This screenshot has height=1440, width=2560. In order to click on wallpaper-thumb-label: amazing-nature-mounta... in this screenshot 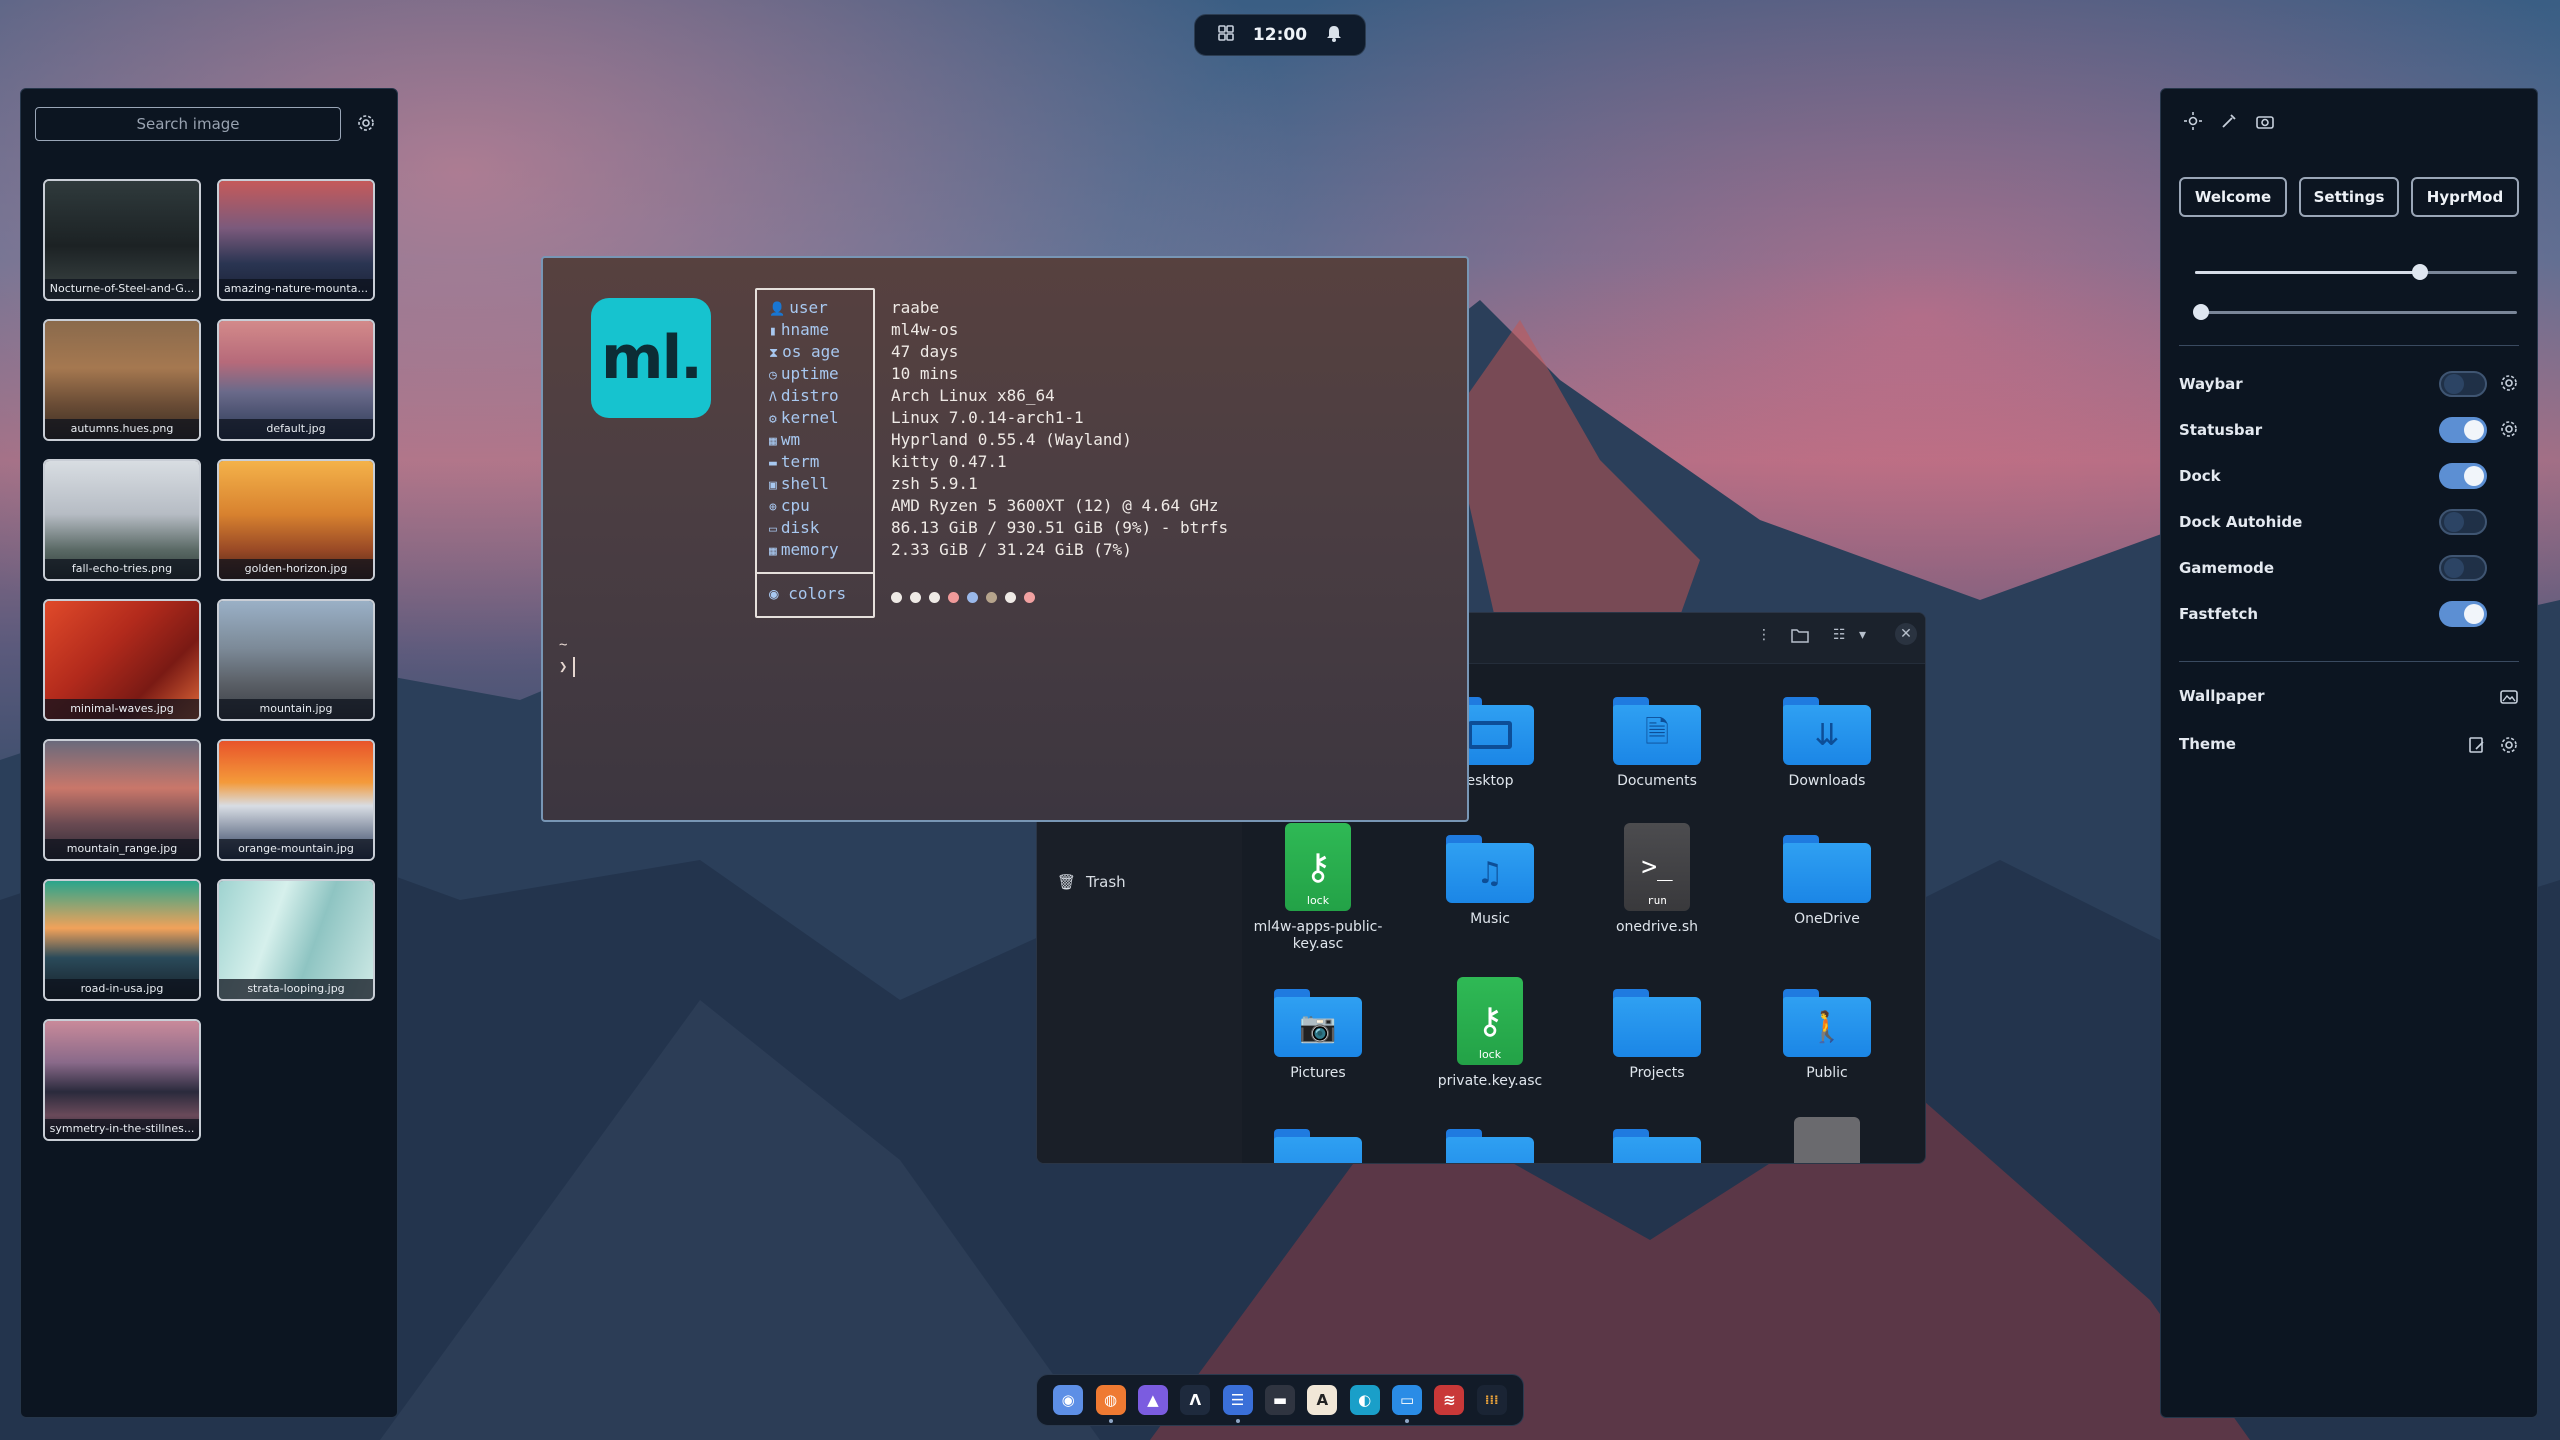, I will do `click(296, 289)`.